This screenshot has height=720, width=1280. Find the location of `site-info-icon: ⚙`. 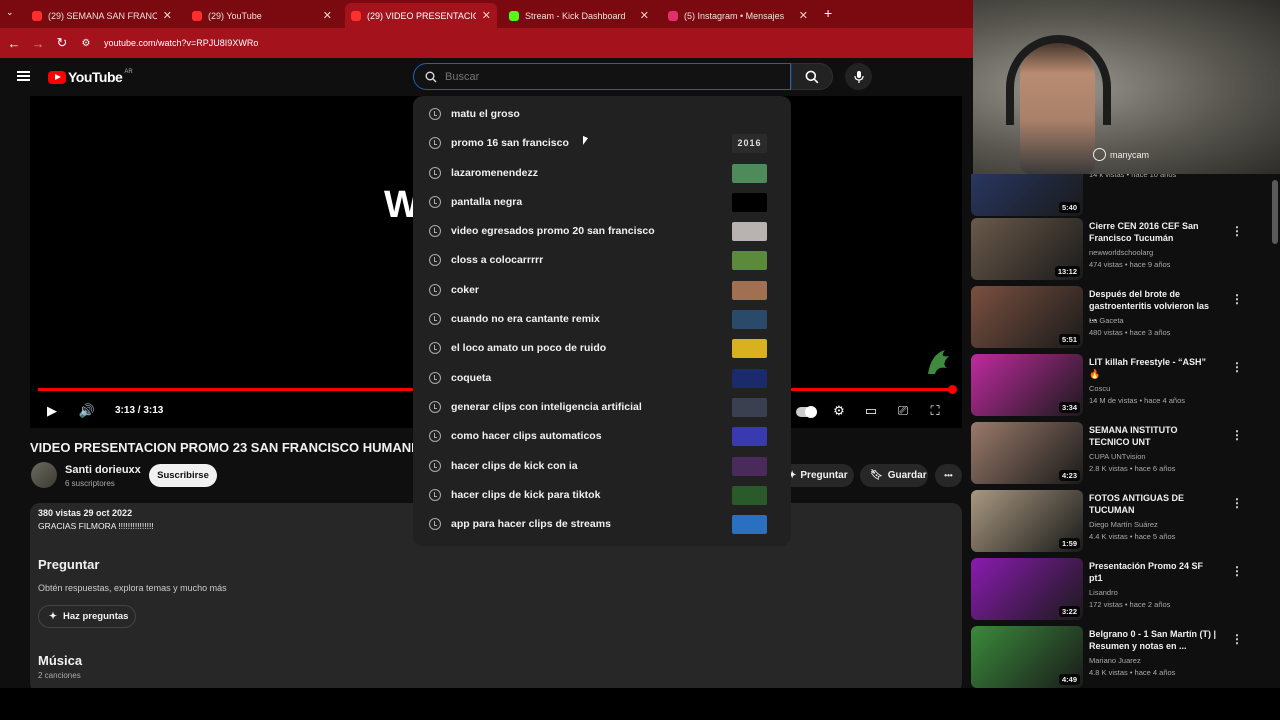

site-info-icon: ⚙ is located at coordinates (86, 43).